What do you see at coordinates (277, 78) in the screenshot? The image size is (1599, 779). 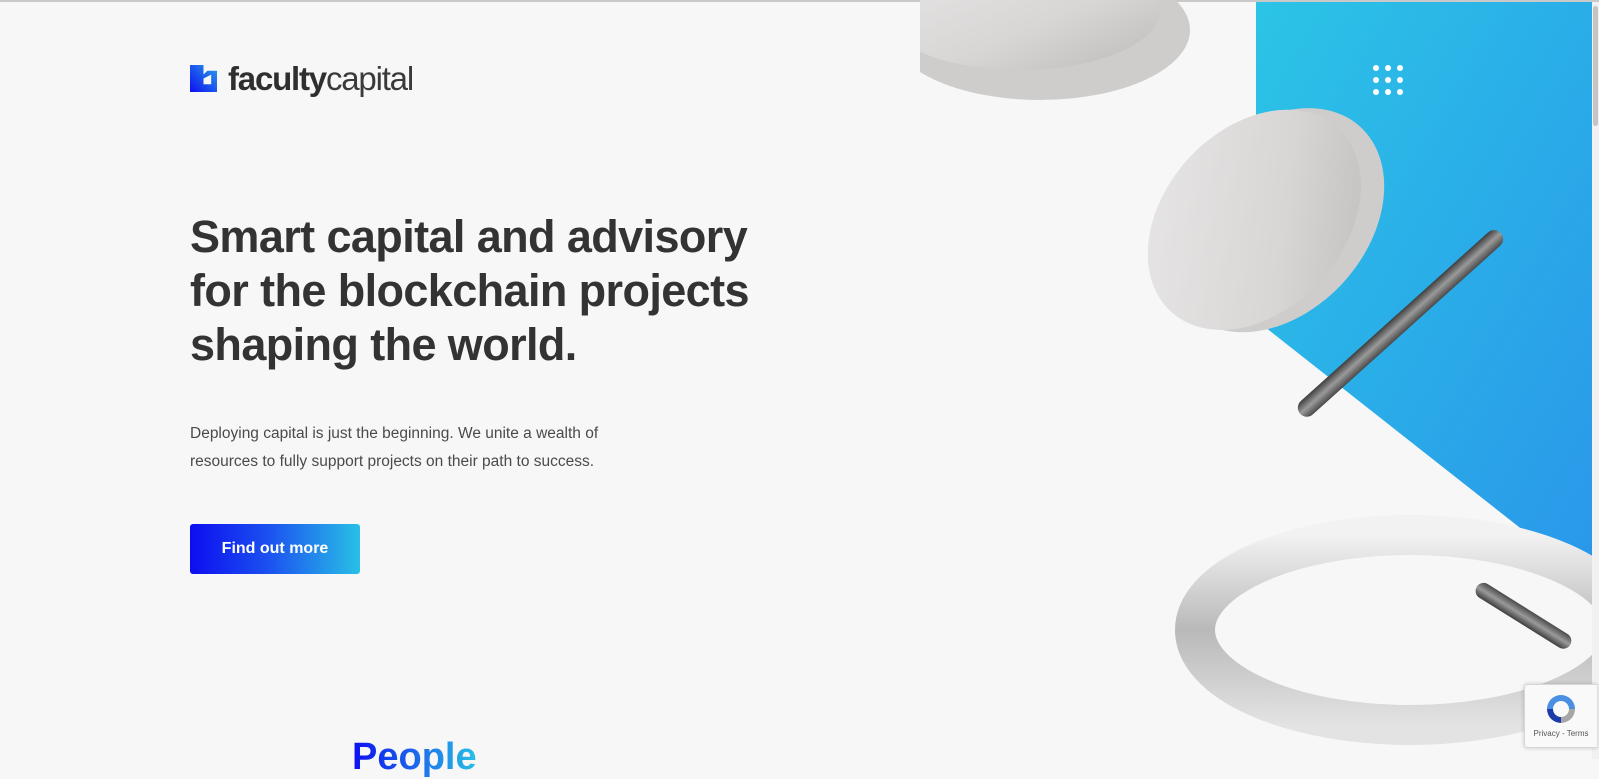 I see `brand-name-bold: faculty` at bounding box center [277, 78].